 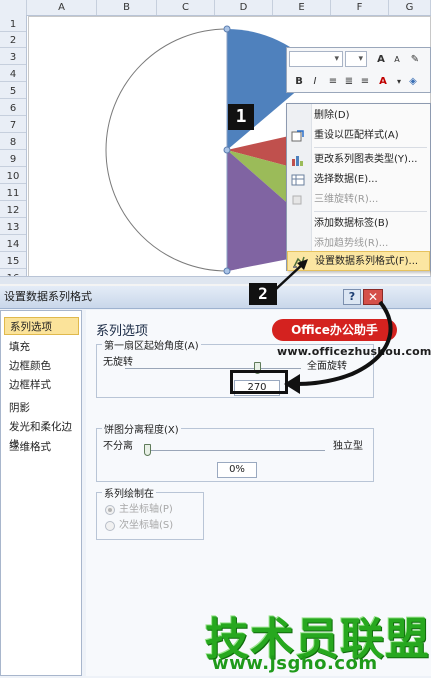 I want to click on dialog-title: 设置数据系列格式, so click(x=48, y=296).